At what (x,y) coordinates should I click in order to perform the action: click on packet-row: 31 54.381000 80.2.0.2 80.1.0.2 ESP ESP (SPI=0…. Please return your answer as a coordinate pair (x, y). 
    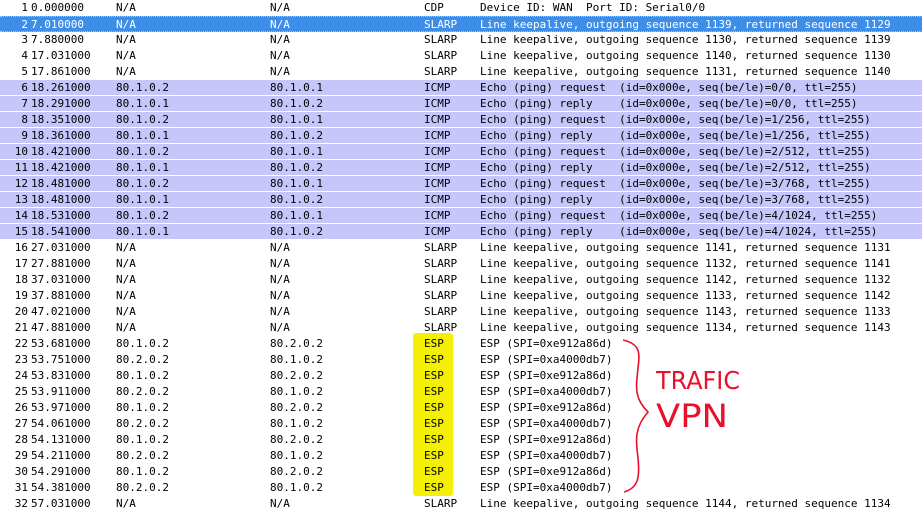
    Looking at the image, I should click on (461, 488).